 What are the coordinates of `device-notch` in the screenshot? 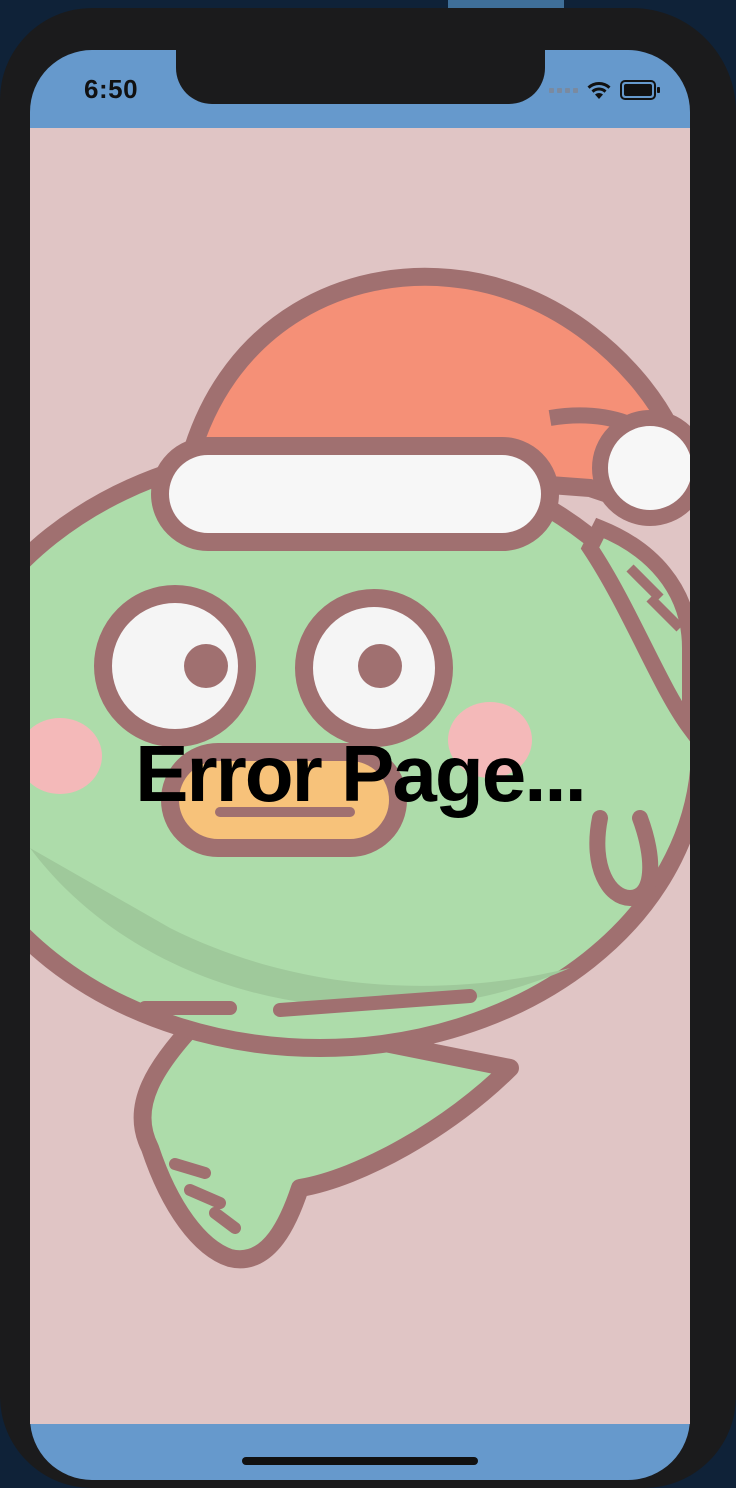 It's located at (360, 77).